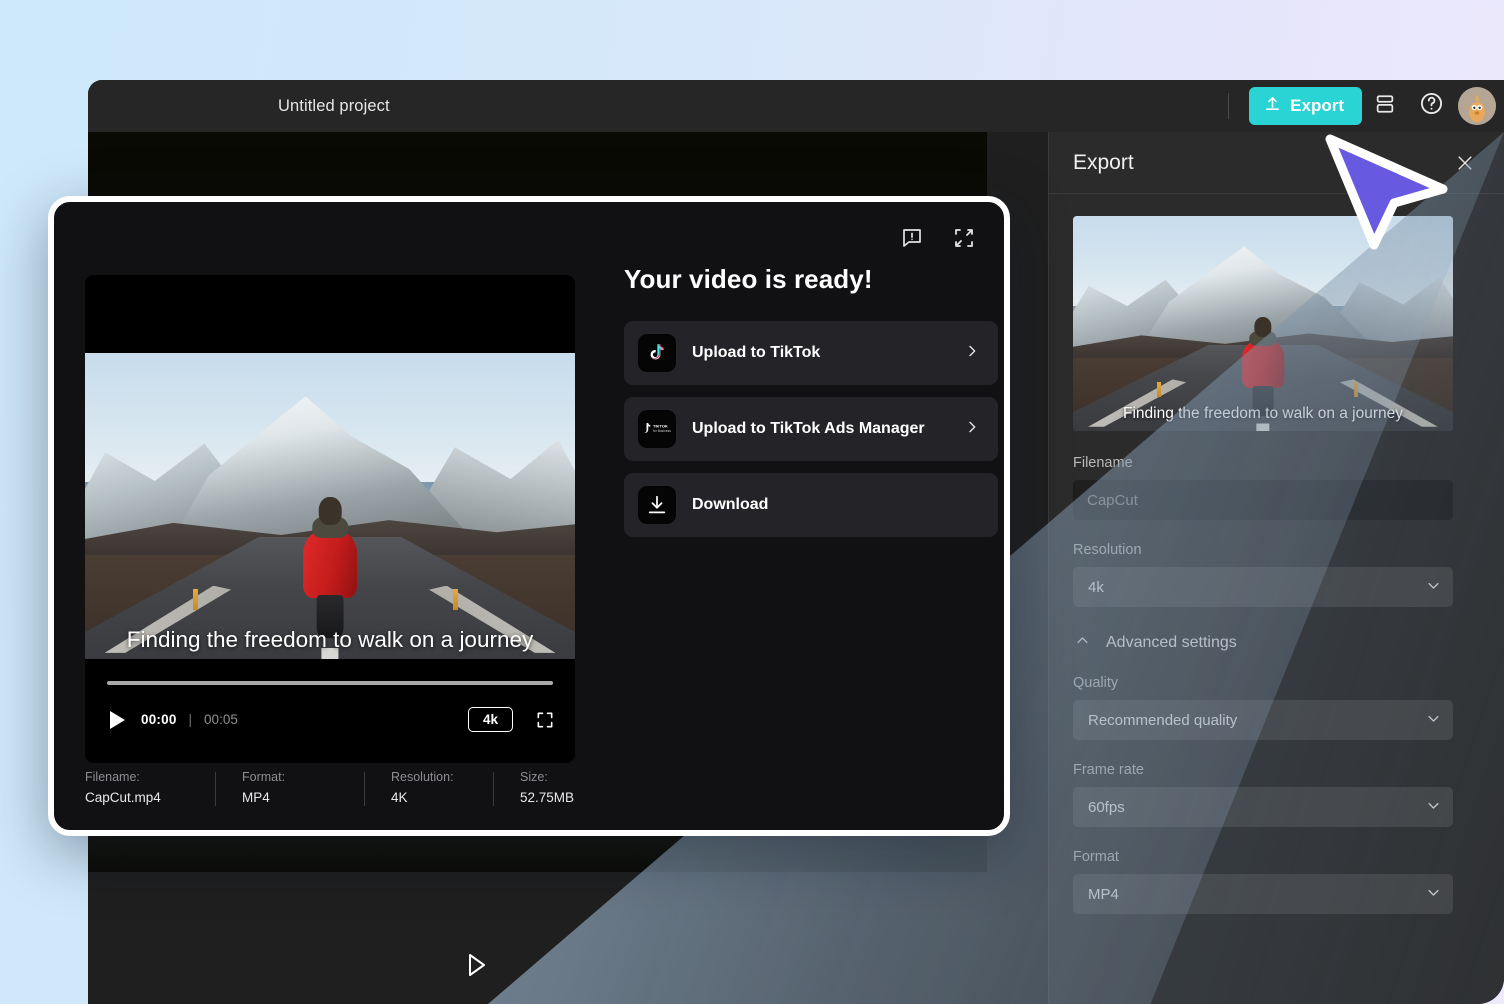 The width and height of the screenshot is (1504, 1004). What do you see at coordinates (1103, 162) in the screenshot?
I see `export-panel-title: Export` at bounding box center [1103, 162].